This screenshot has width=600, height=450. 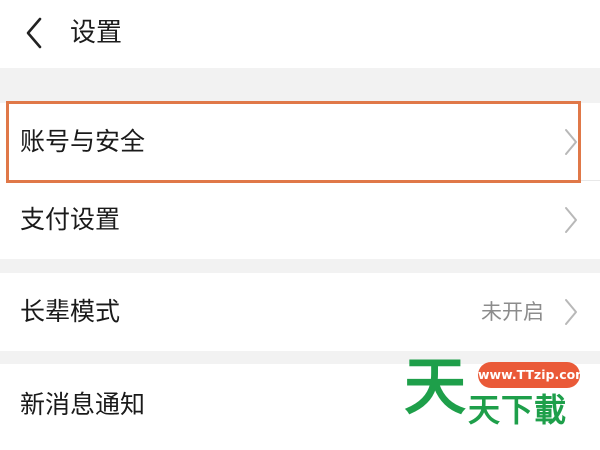 I want to click on settings-item-label: 支付设置, so click(x=70, y=219).